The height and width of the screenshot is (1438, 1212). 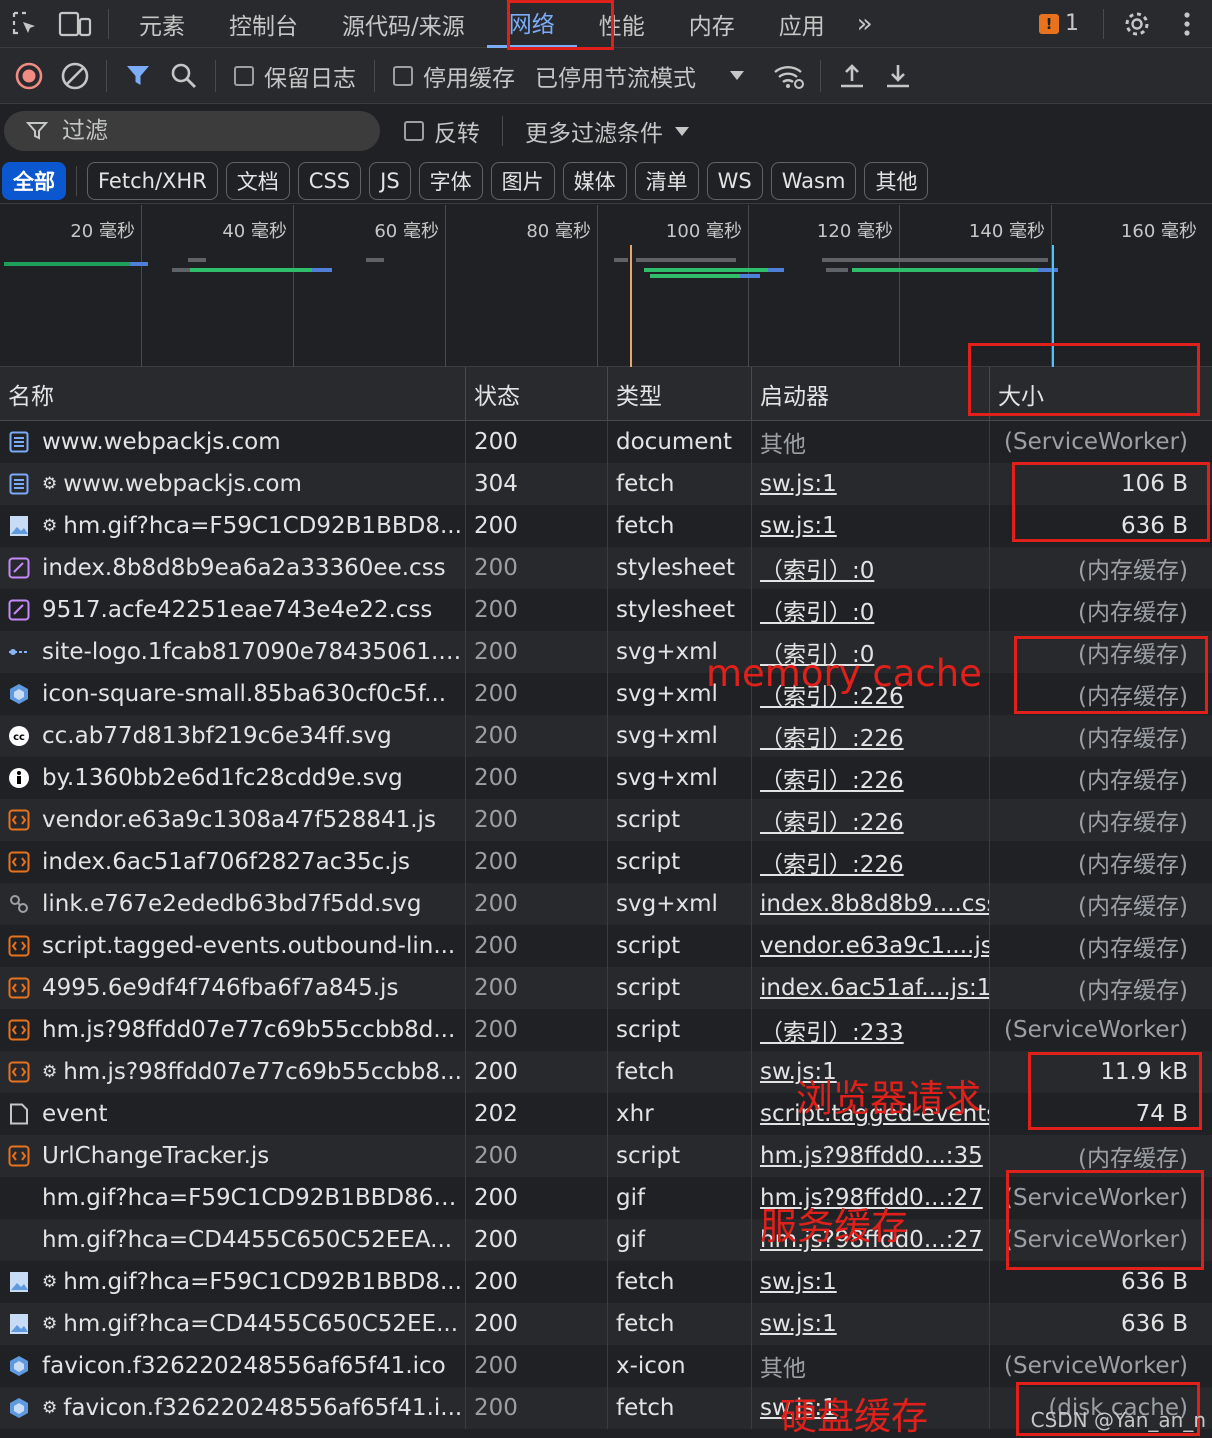 I want to click on request-name-cell: index.8b8d8b9ea6a2a33360ee.css, so click(x=233, y=568).